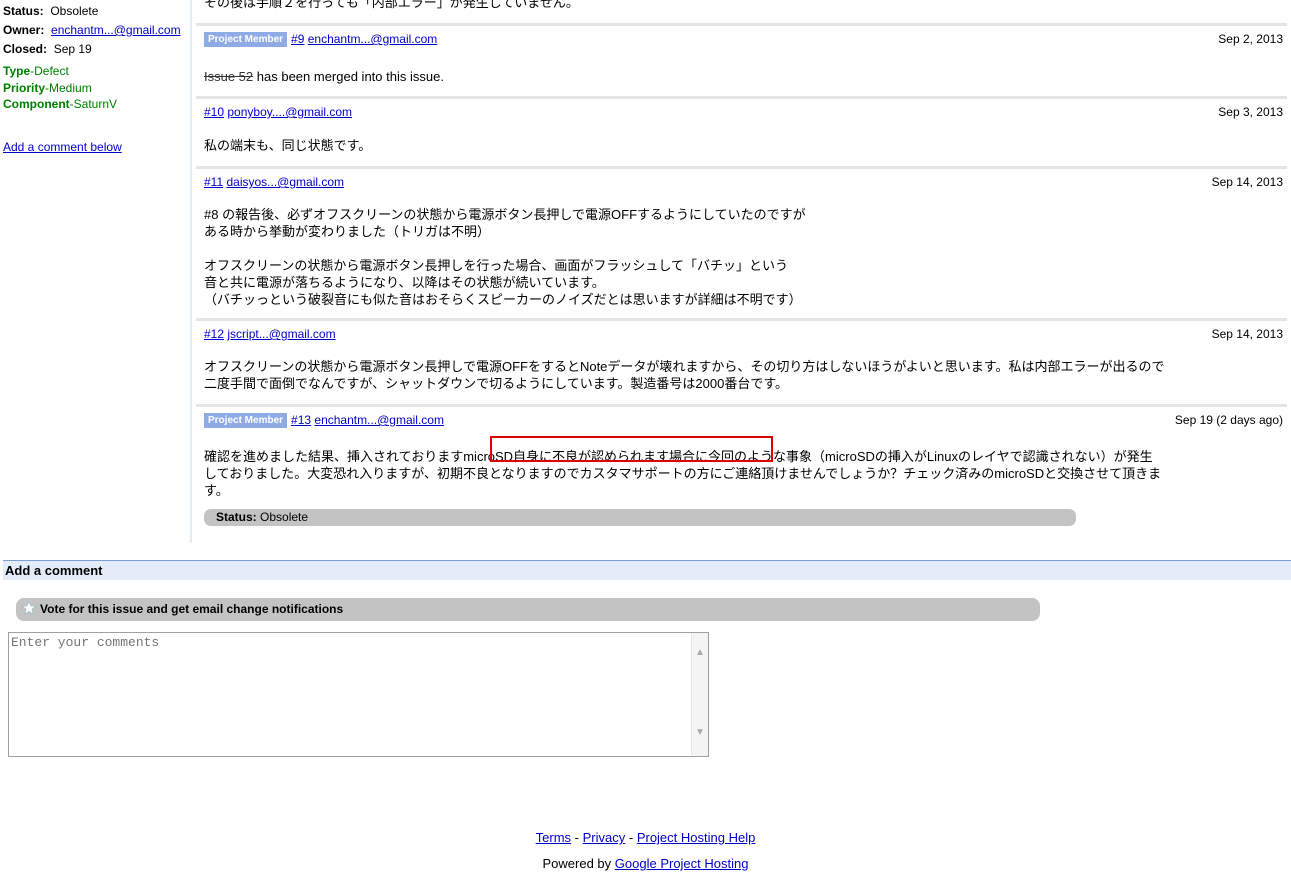 Image resolution: width=1291 pixels, height=877 pixels. I want to click on comment-date: Sep 2, 2013, so click(1250, 39).